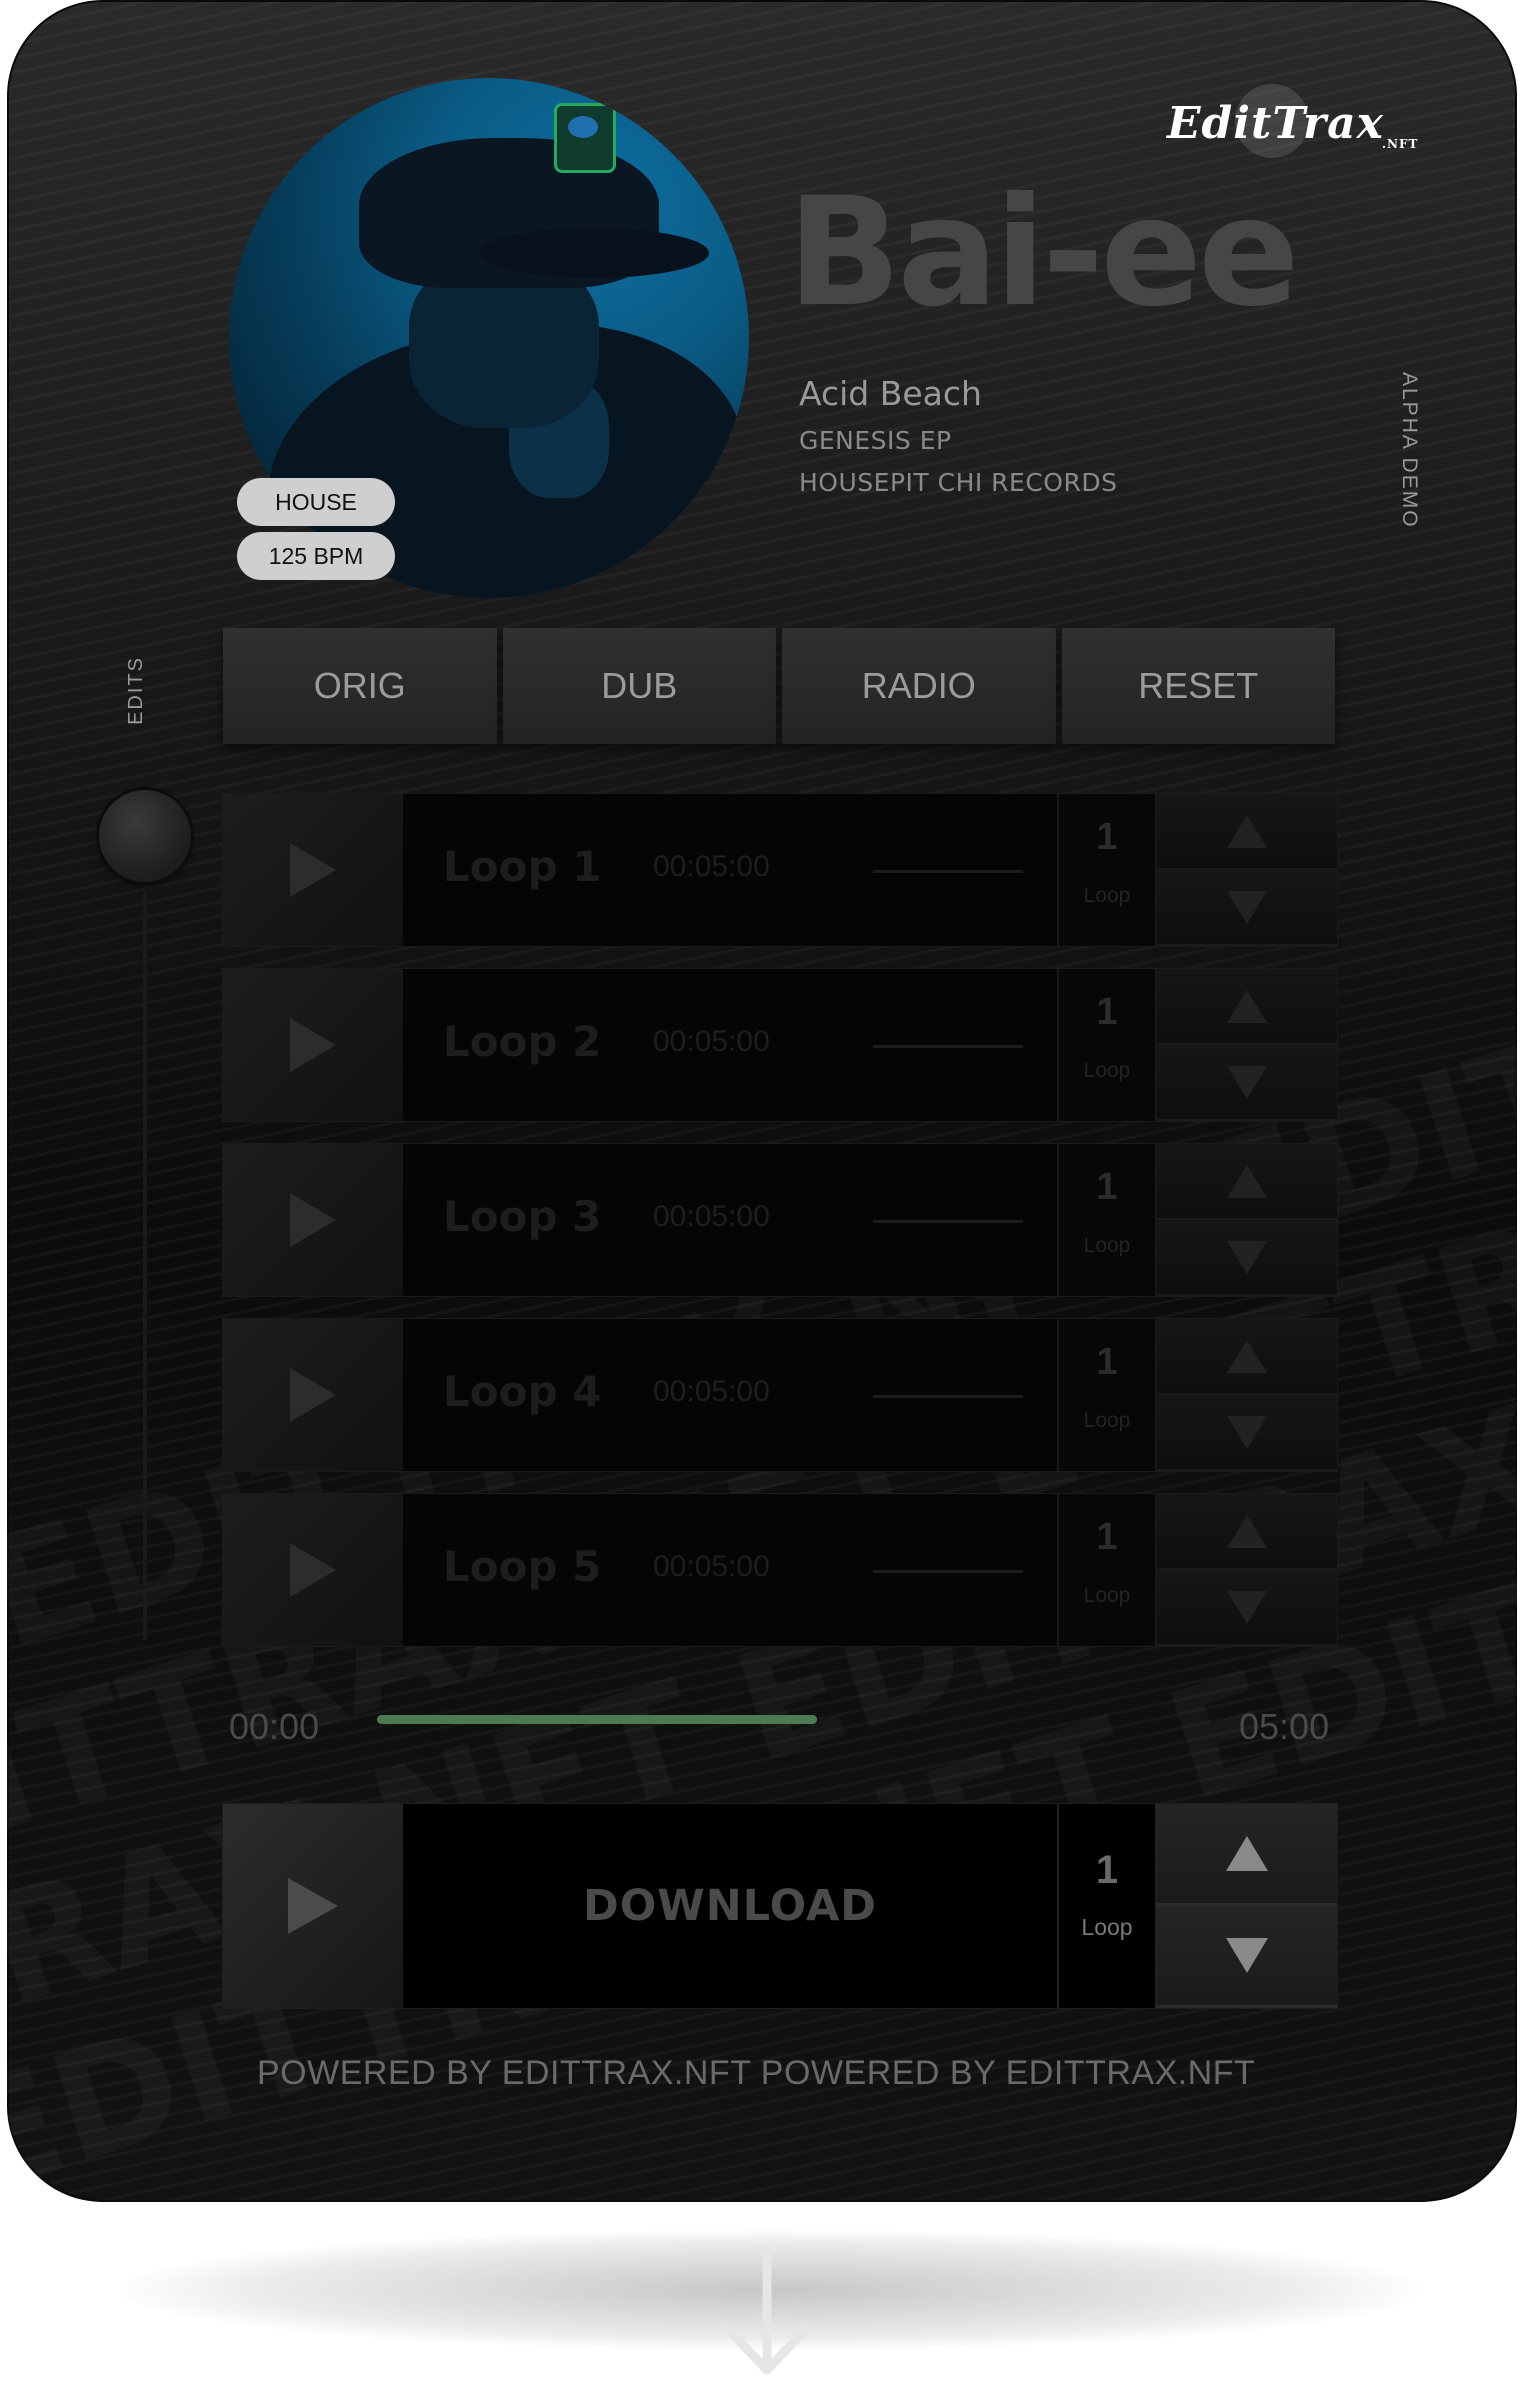  Describe the element at coordinates (316, 556) in the screenshot. I see `bpm-badge: 125 BPM` at that location.